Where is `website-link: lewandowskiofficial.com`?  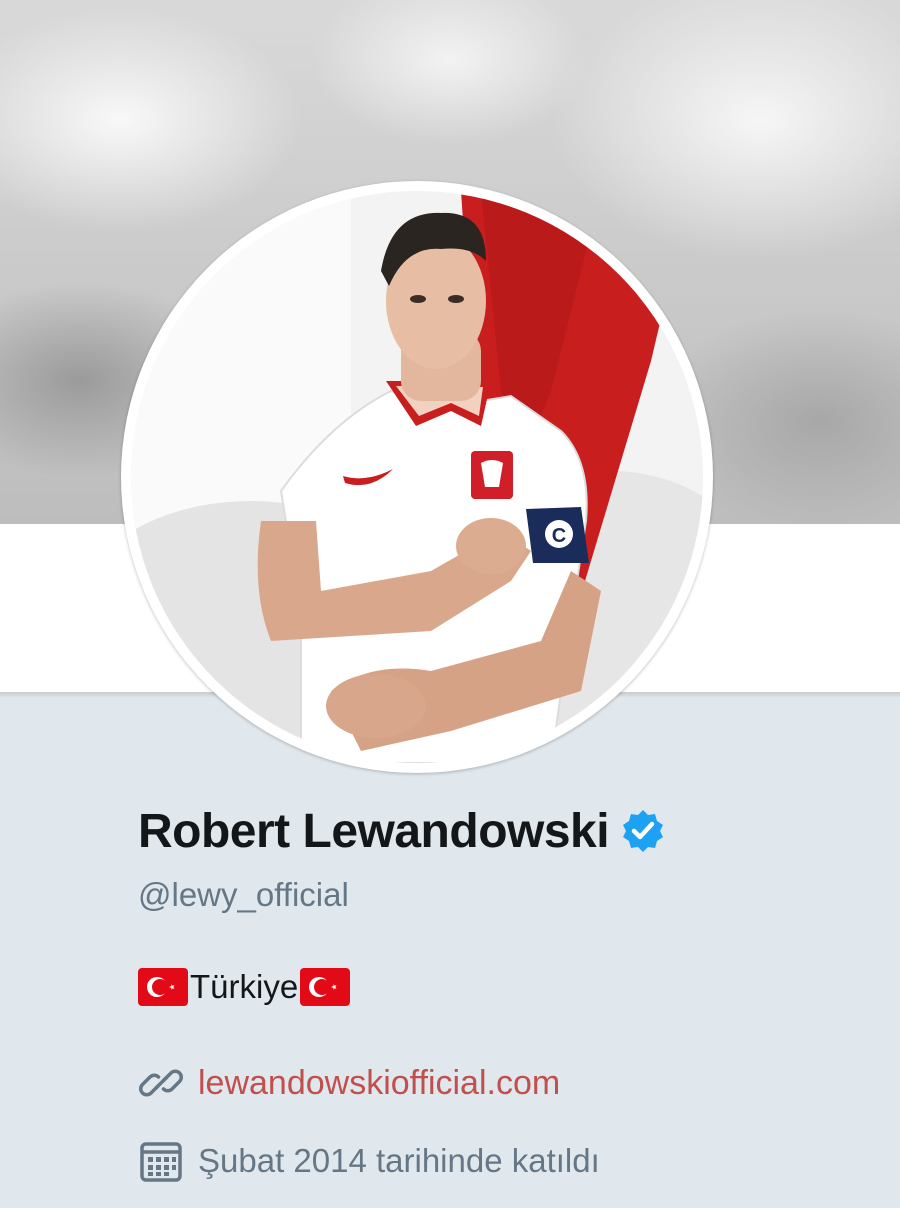
website-link: lewandowskiofficial.com is located at coordinates (379, 1083).